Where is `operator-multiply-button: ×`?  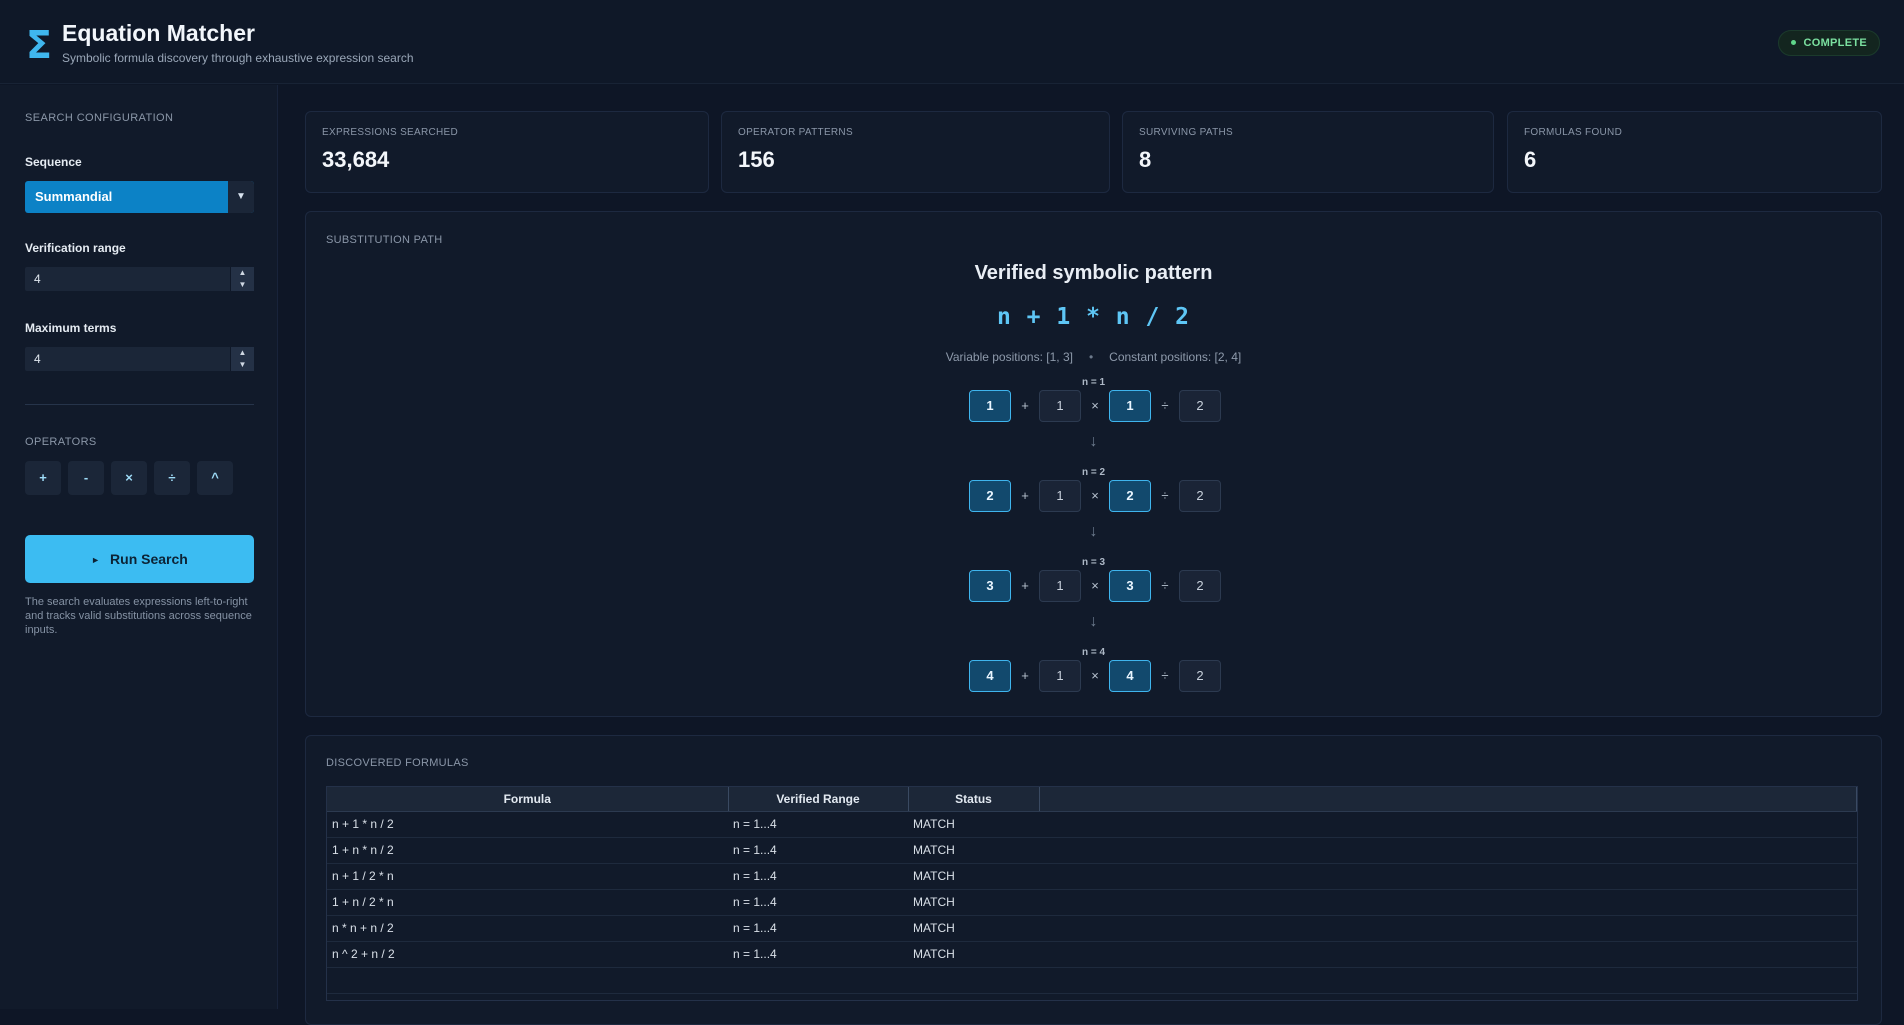 operator-multiply-button: × is located at coordinates (129, 478).